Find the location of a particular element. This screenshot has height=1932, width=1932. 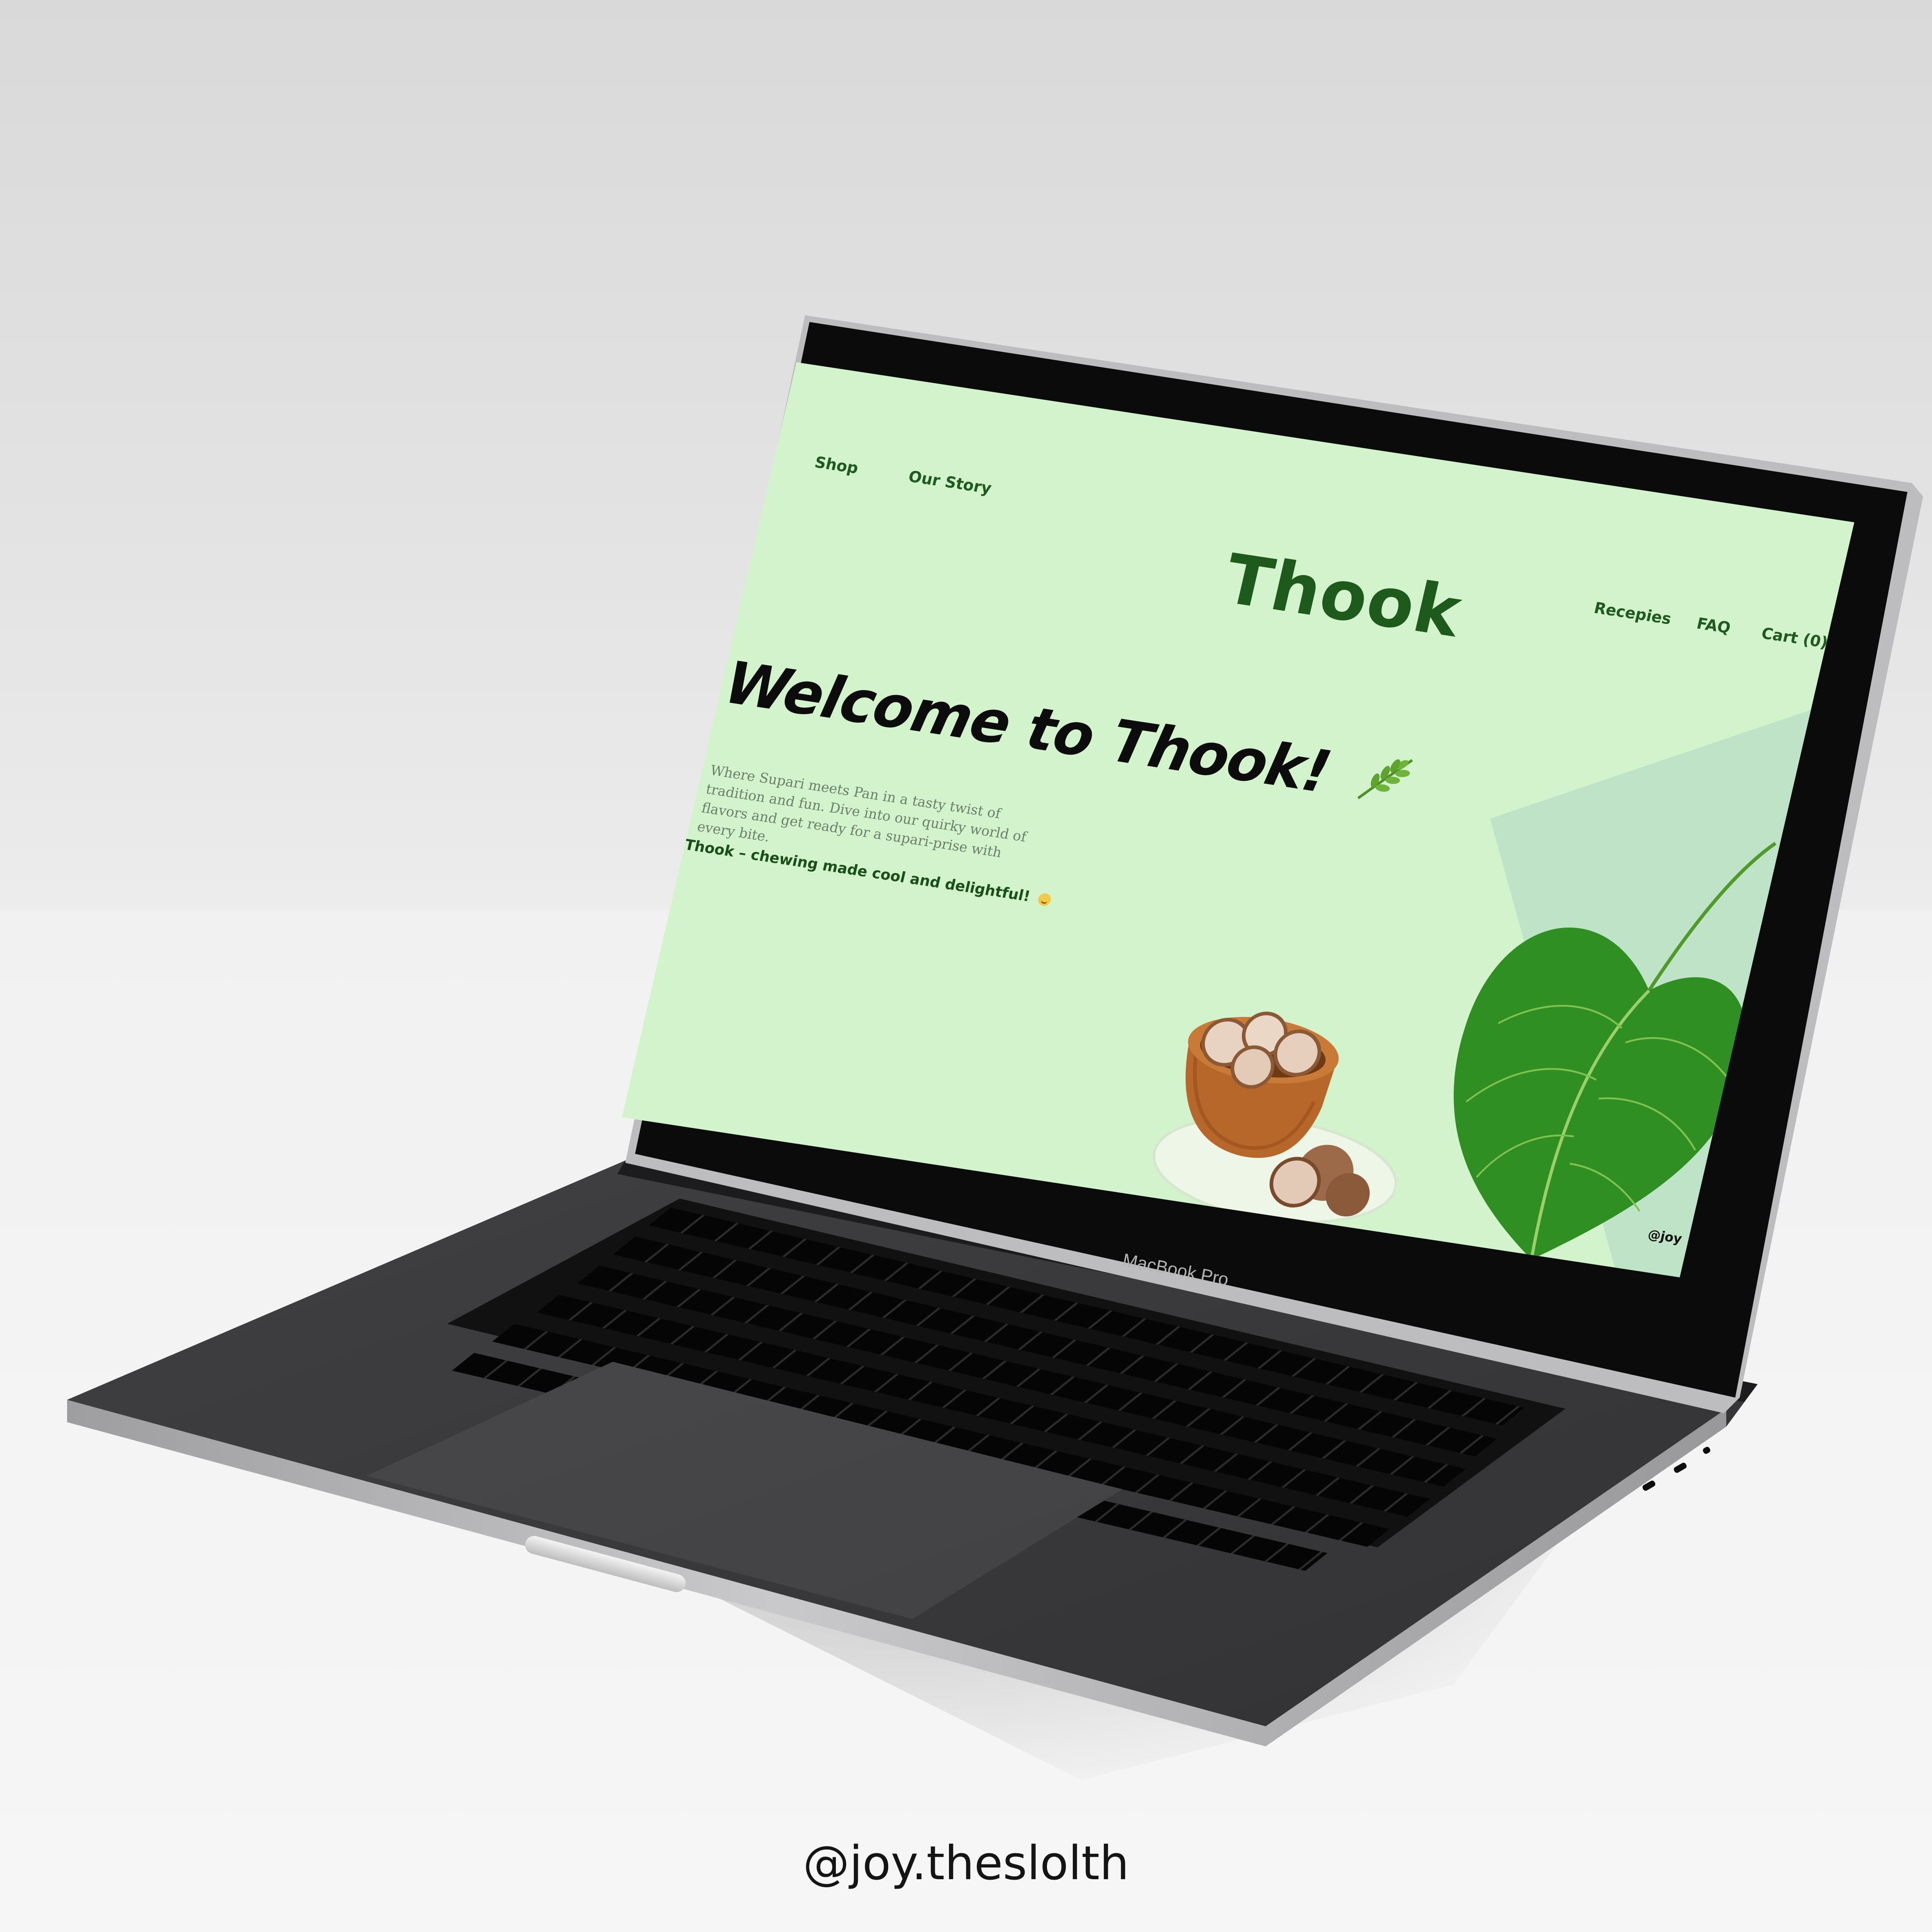

nav-our-story-link: Our Story is located at coordinates (950, 482).